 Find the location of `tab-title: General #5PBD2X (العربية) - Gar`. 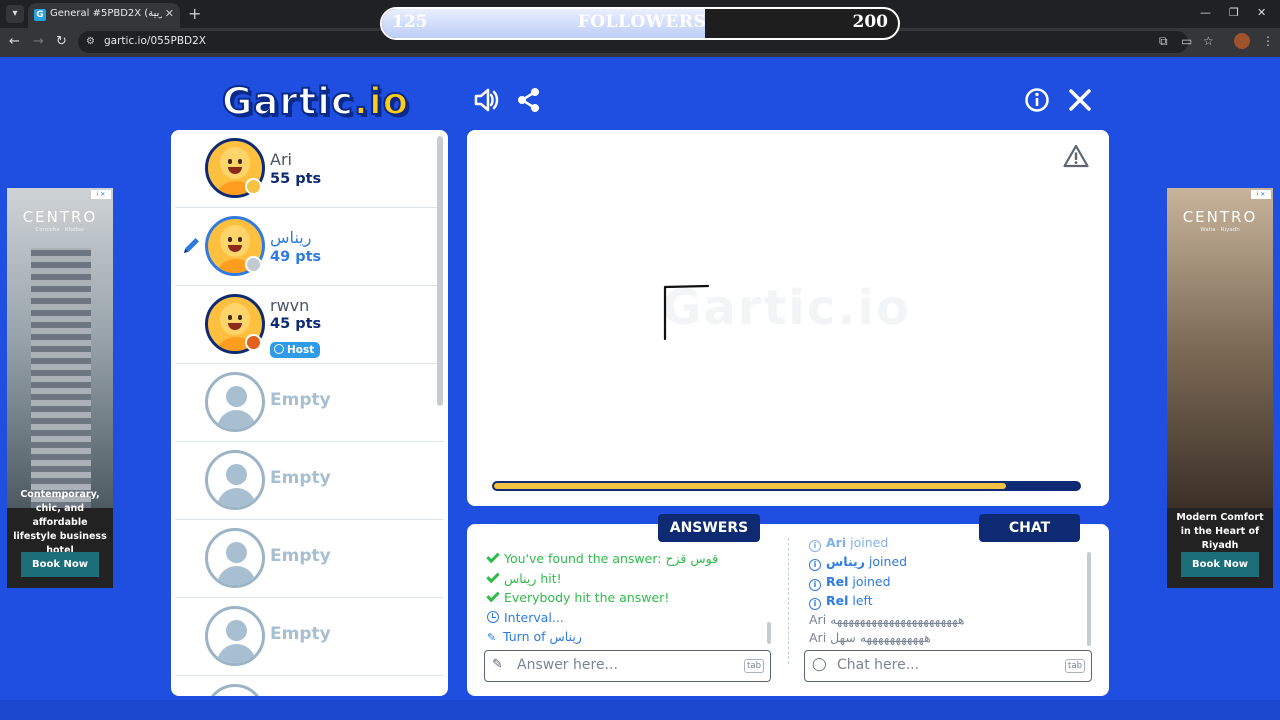

tab-title: General #5PBD2X (العربية) - Gar is located at coordinates (106, 13).